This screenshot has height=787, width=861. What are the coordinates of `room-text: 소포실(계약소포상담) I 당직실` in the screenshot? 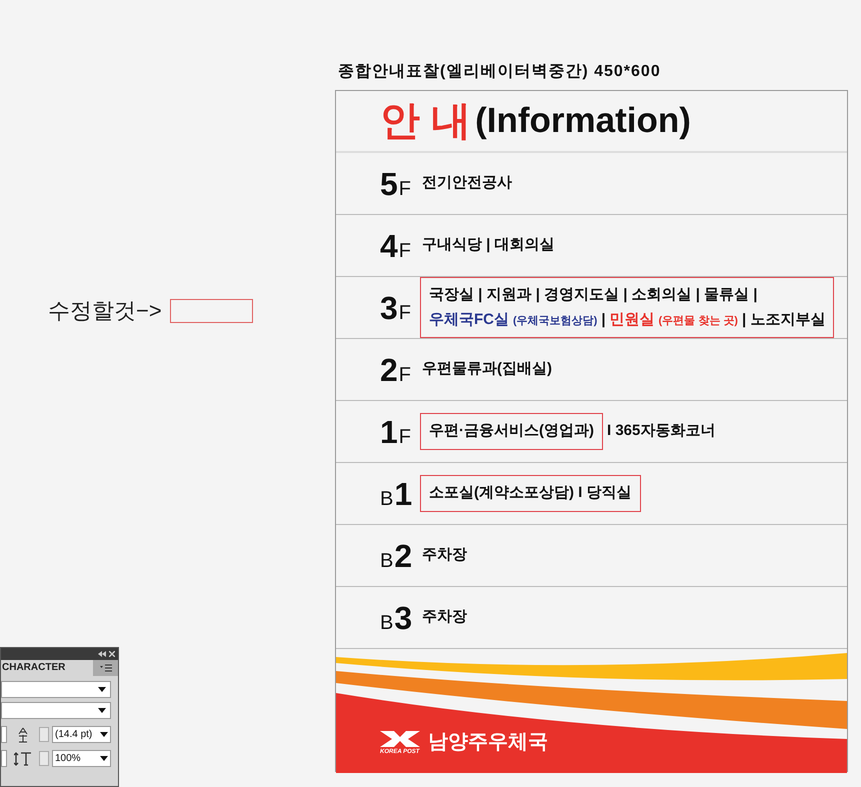 It's located at (530, 493).